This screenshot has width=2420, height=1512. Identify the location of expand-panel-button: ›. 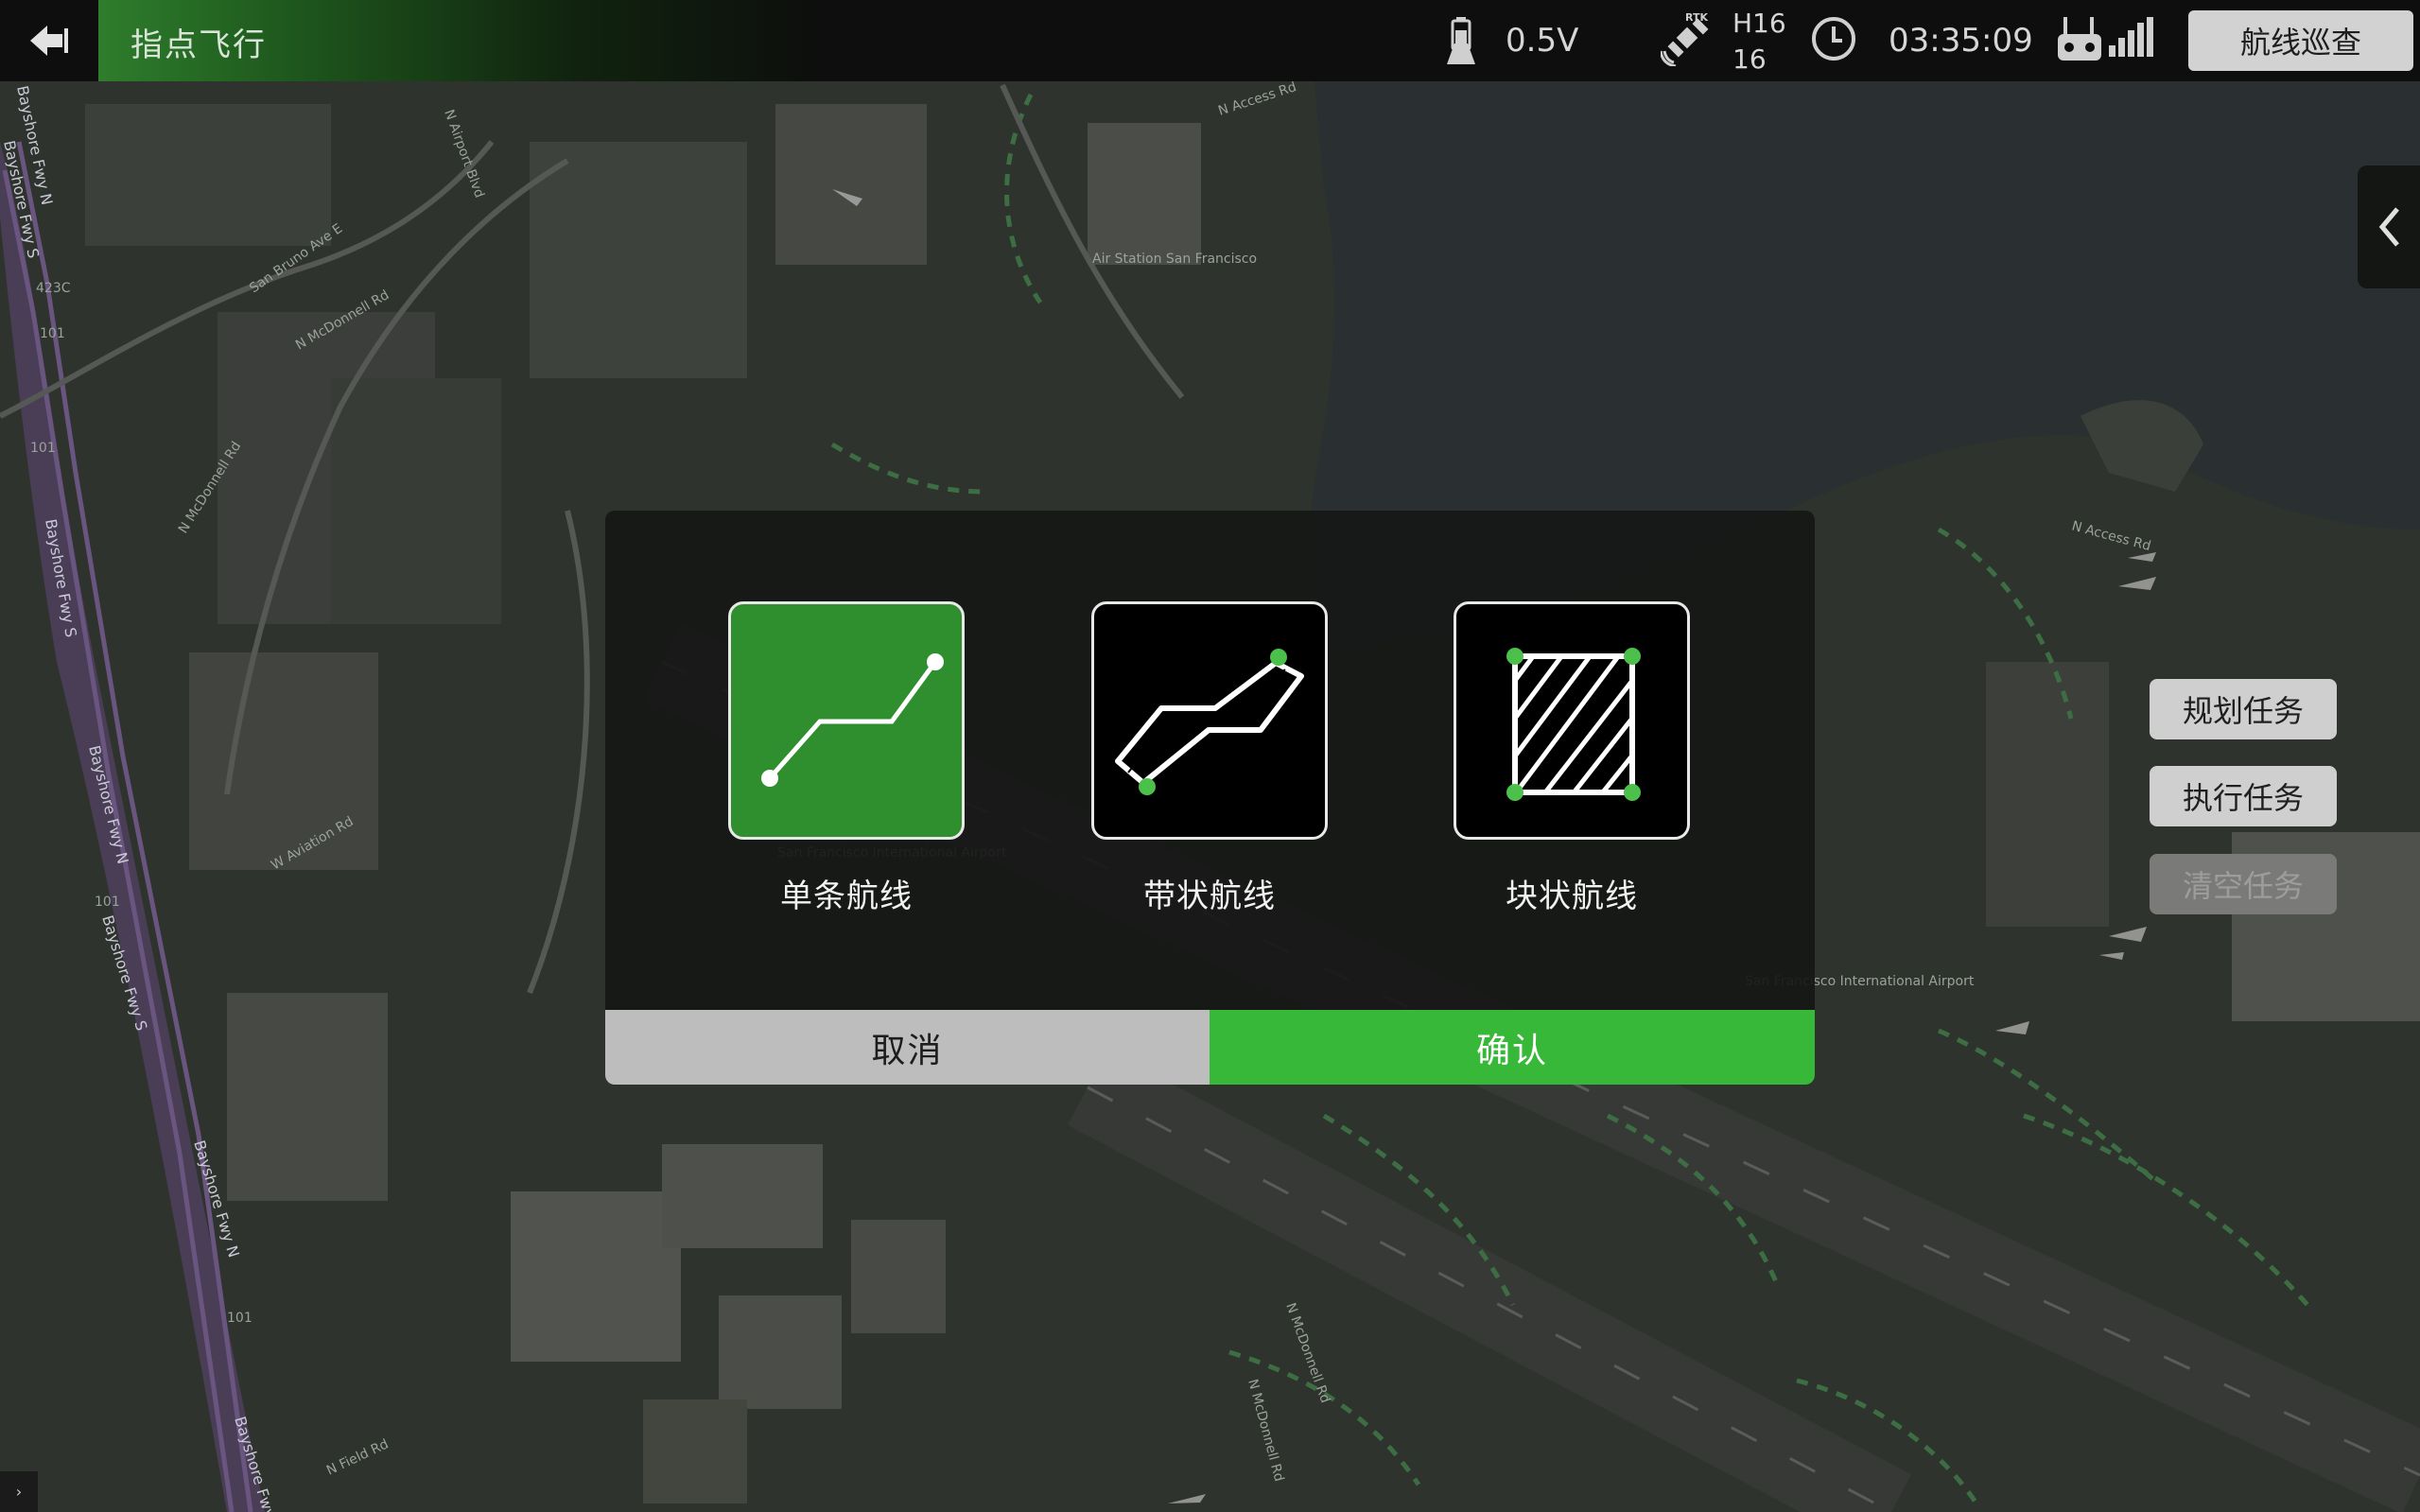
(19, 1492).